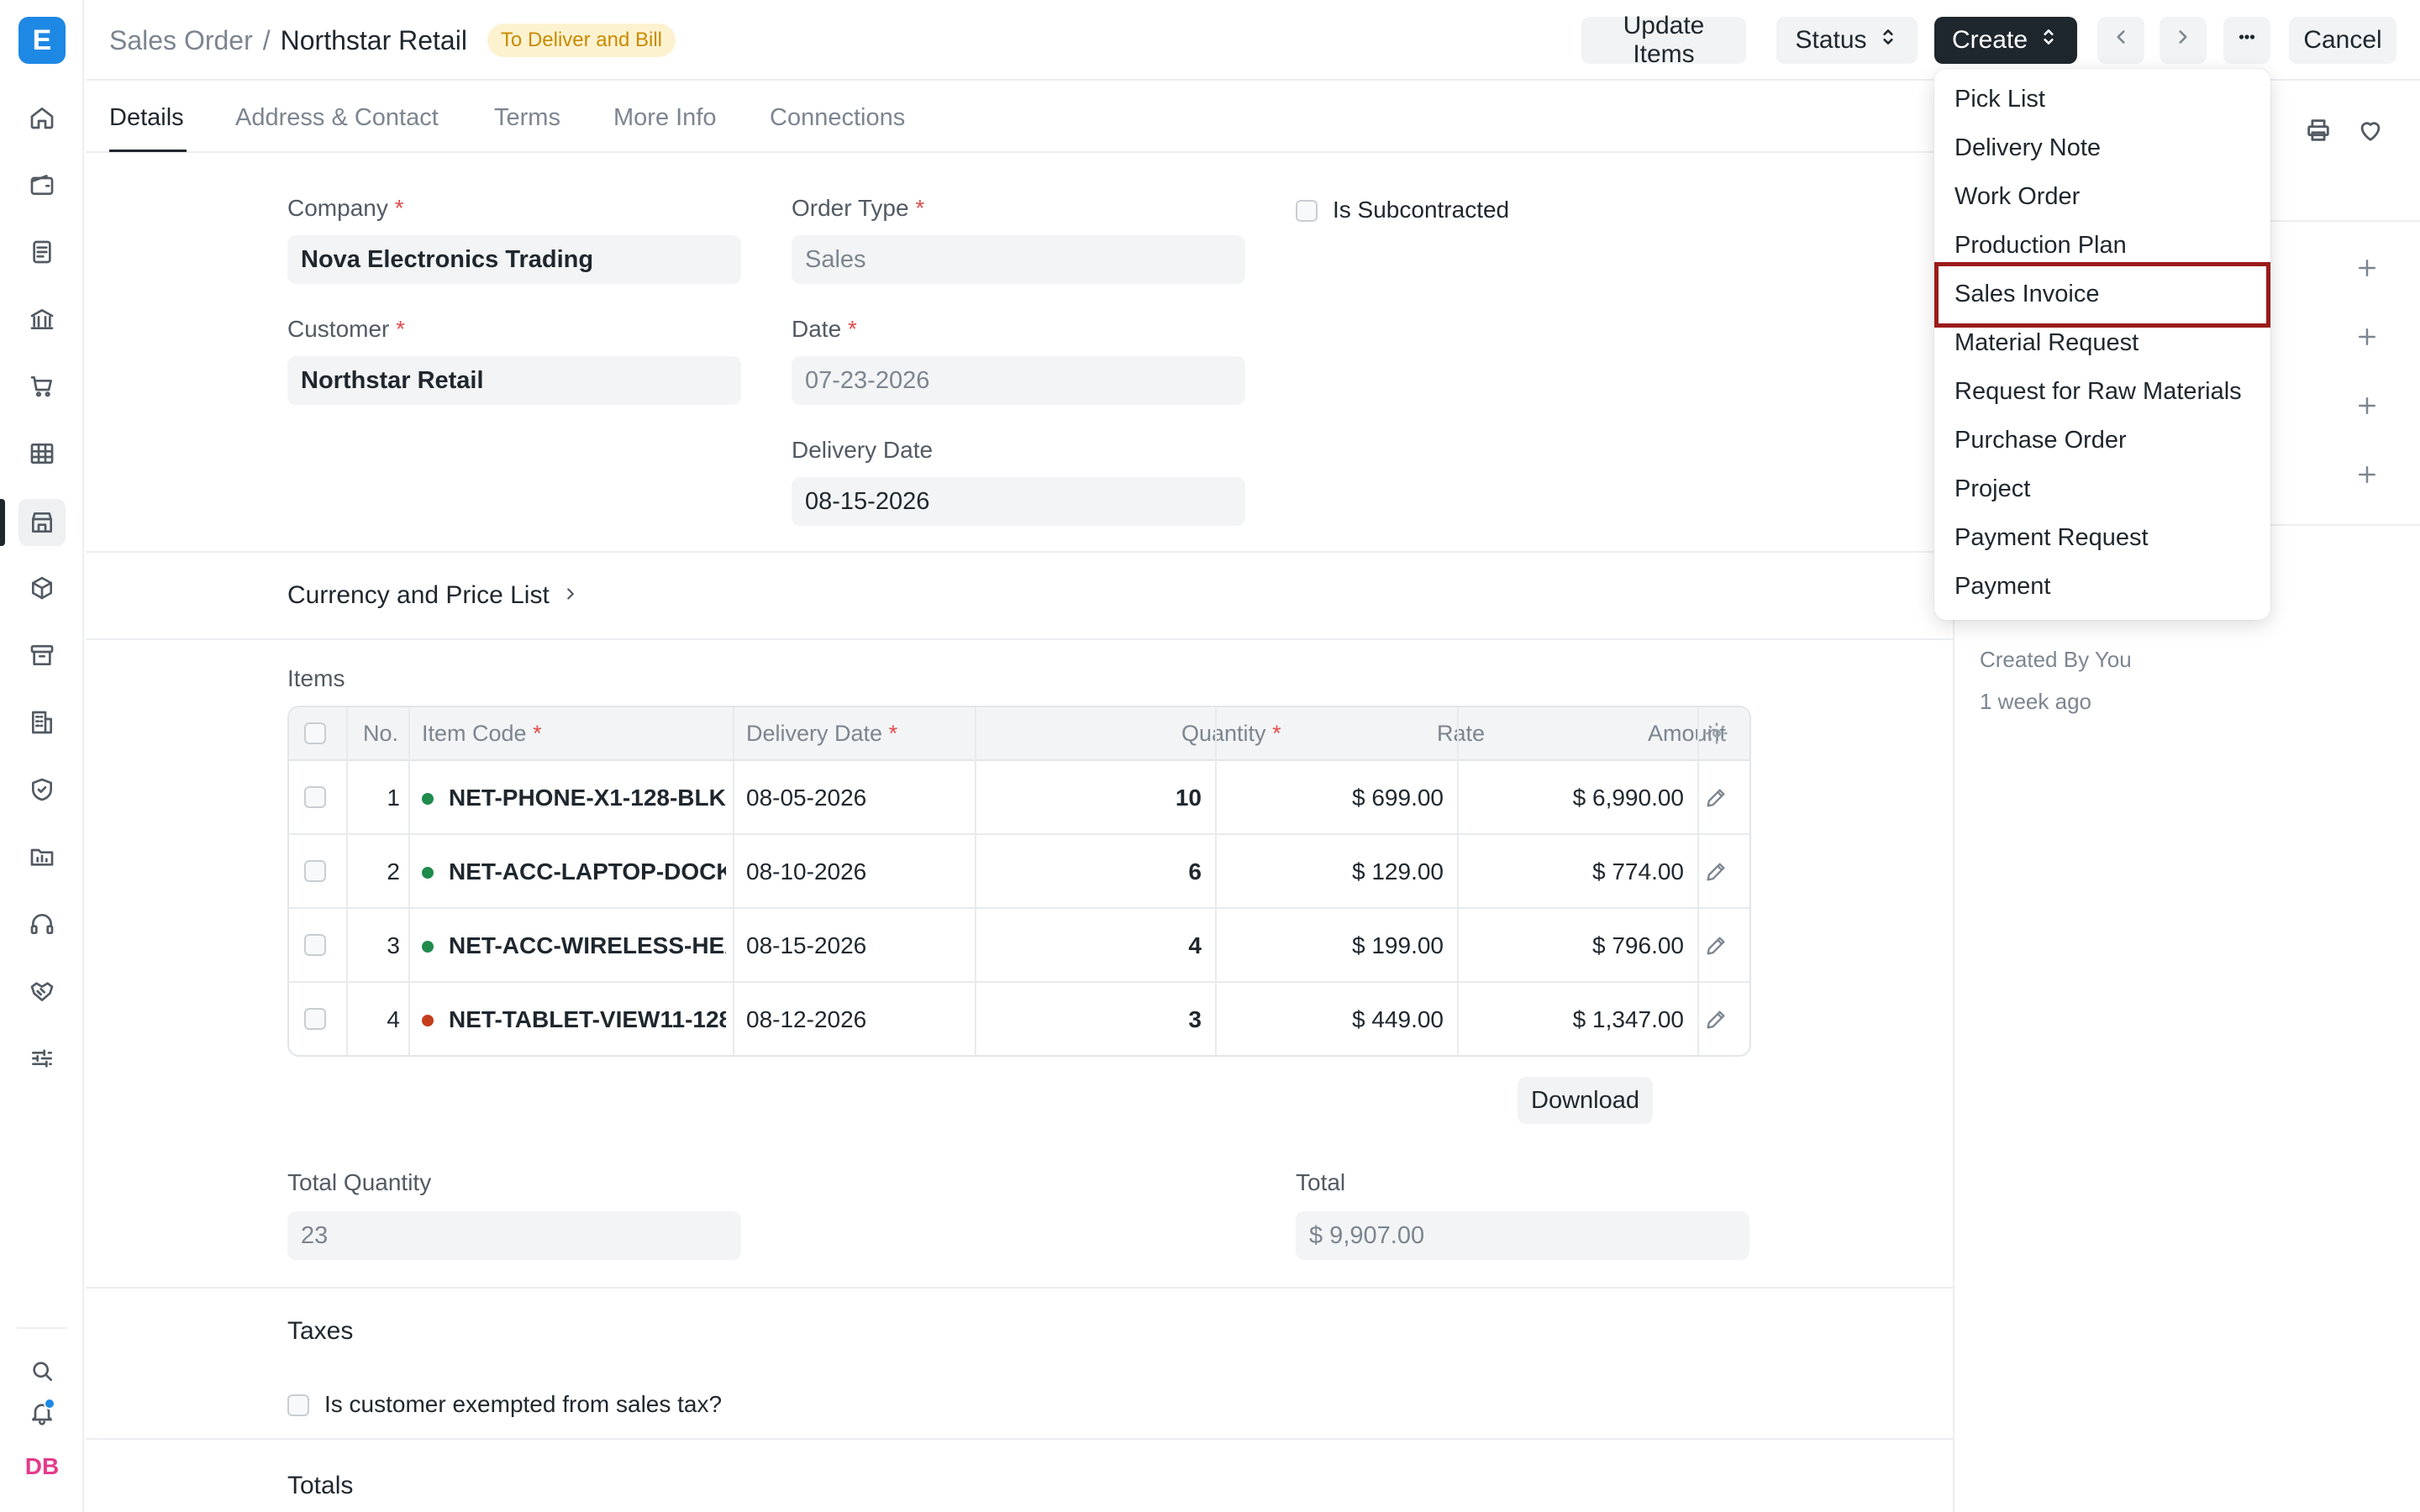  I want to click on quantity-cell: 3, so click(1132, 1019).